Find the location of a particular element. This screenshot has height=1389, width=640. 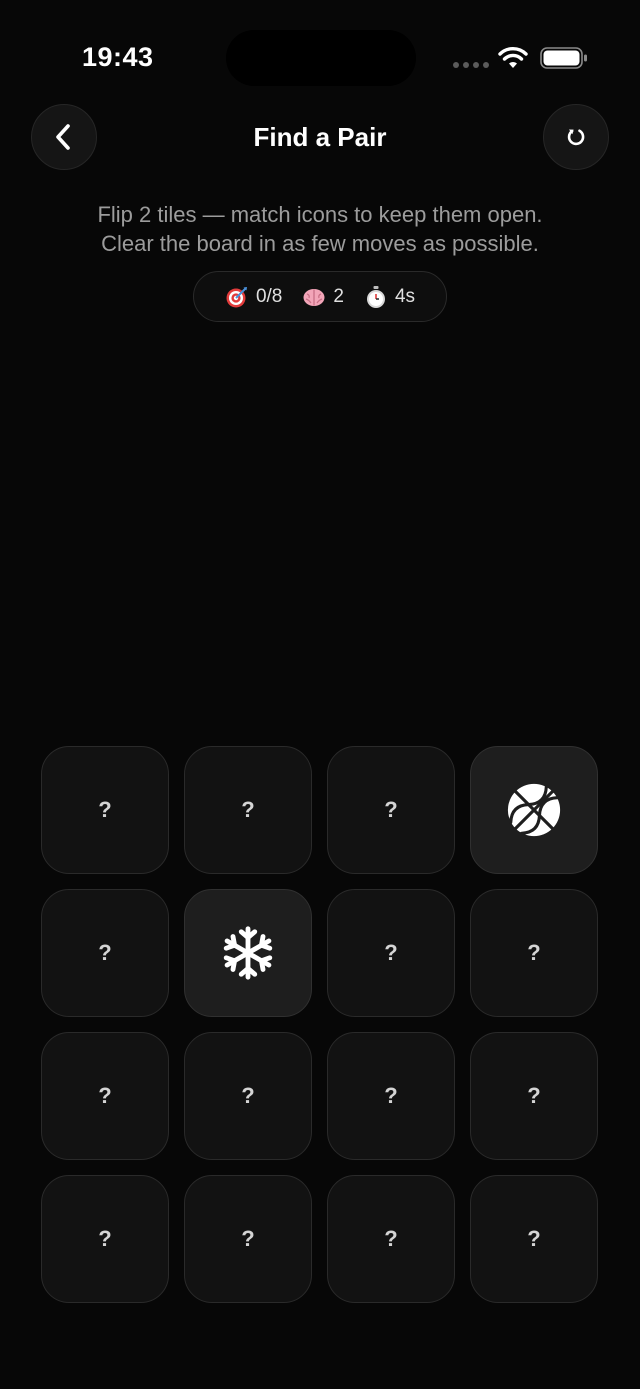

snowflake-icon is located at coordinates (248, 953).